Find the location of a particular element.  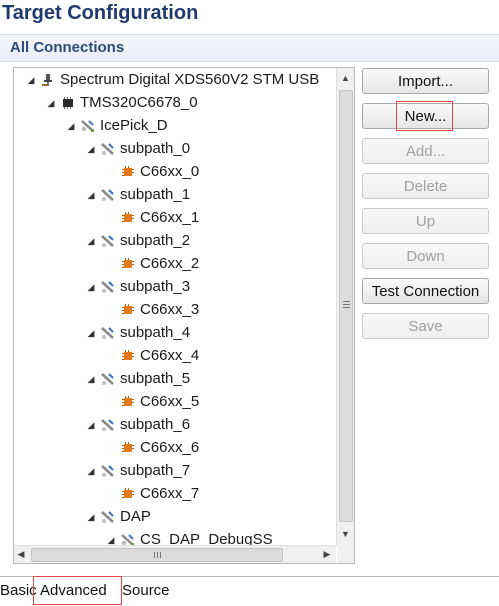

tree-item: ◢ Spectrum Digital XDS560V2 STM USB is located at coordinates (173, 80).